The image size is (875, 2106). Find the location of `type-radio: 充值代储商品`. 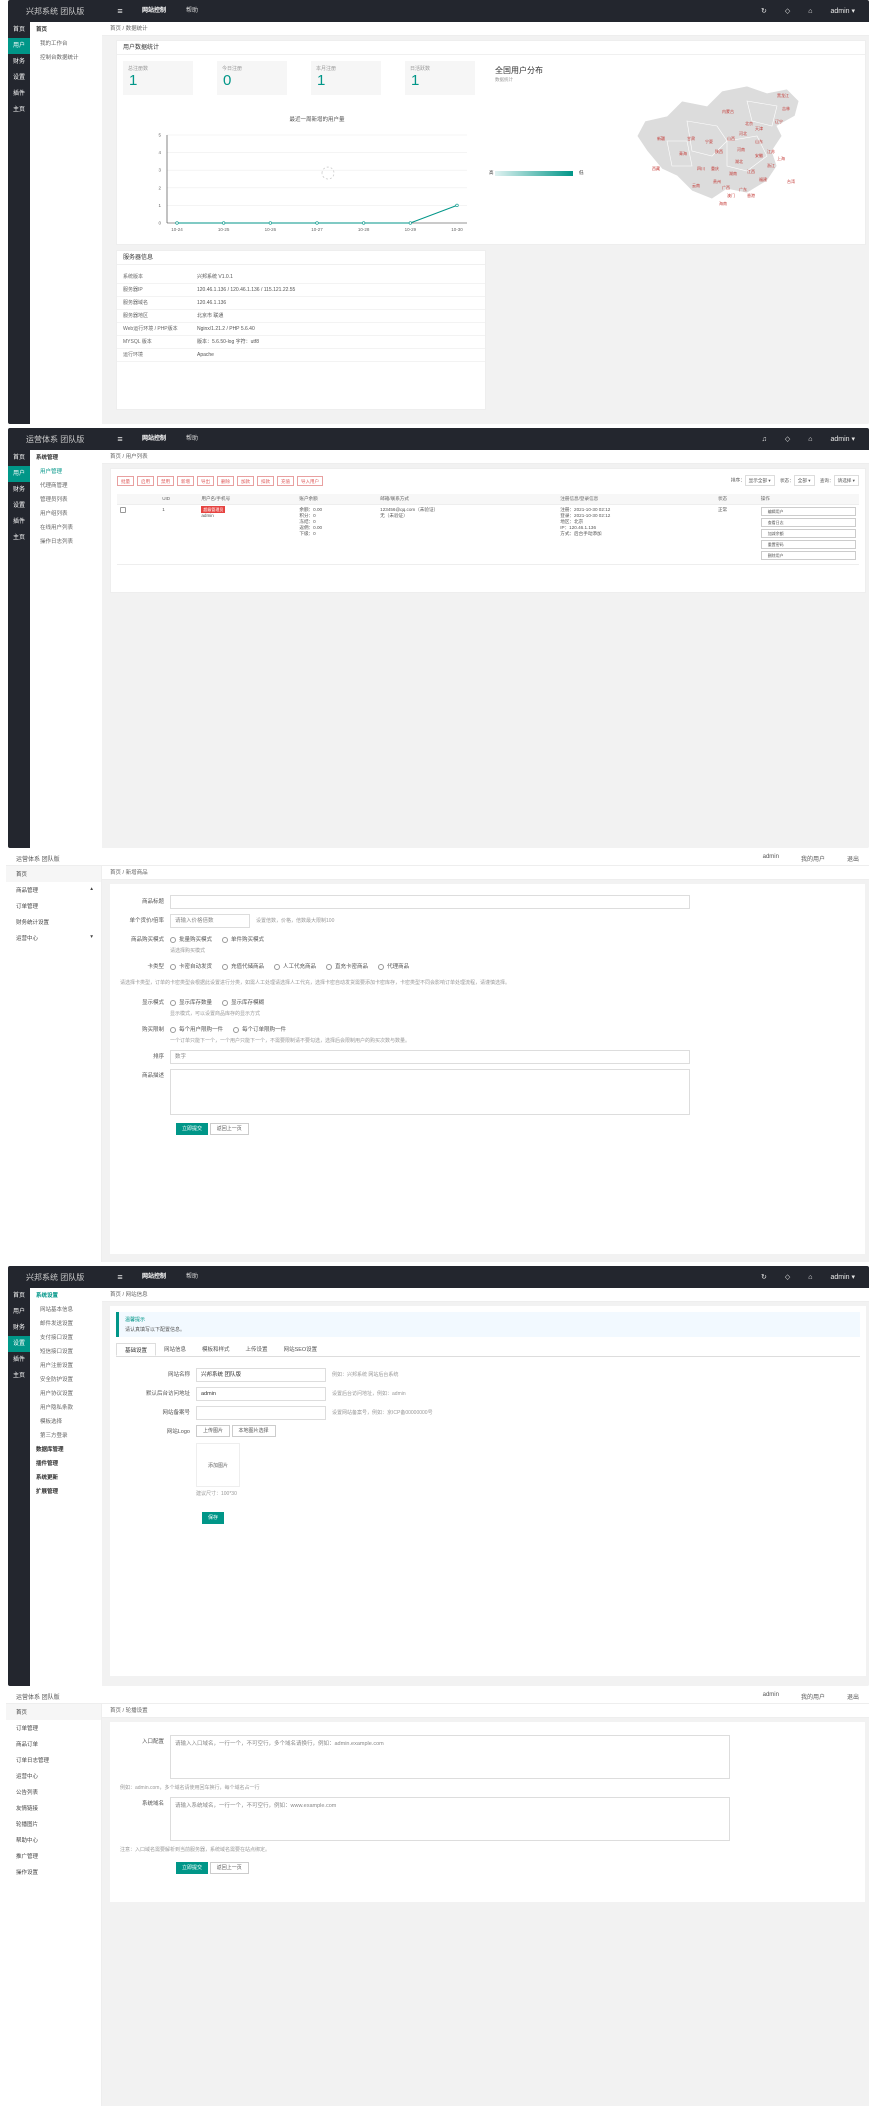

type-radio: 充值代储商品 is located at coordinates (243, 966).